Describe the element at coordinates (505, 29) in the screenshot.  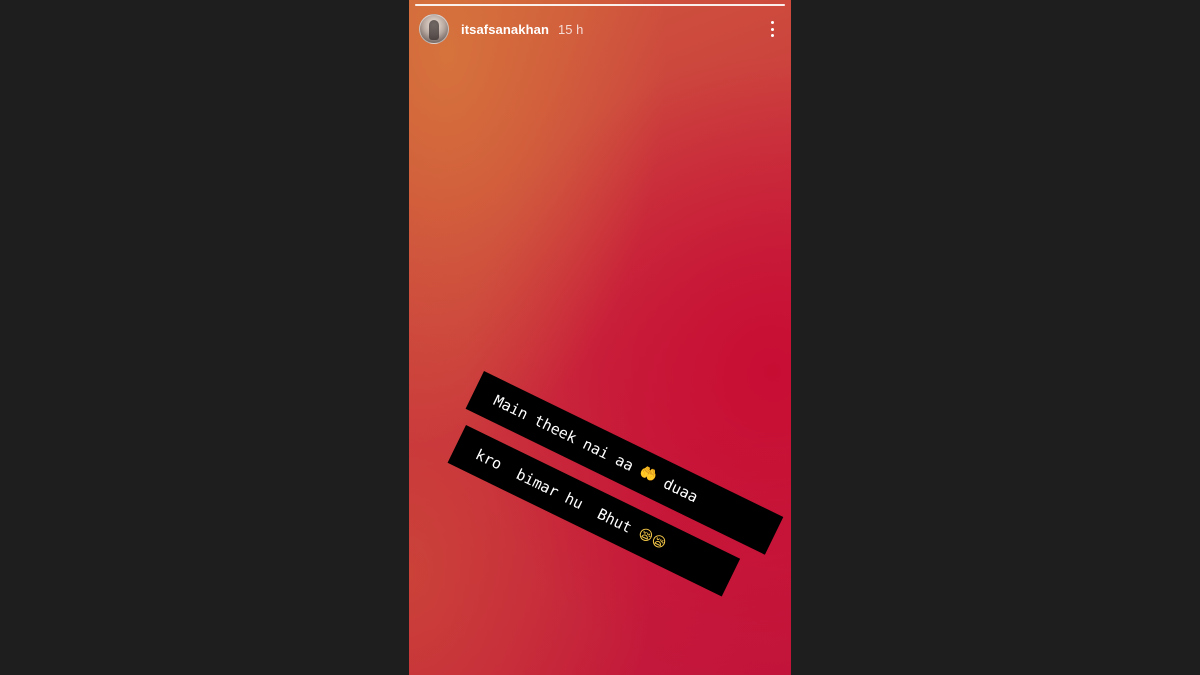
I see `username: itsafsanakhan` at that location.